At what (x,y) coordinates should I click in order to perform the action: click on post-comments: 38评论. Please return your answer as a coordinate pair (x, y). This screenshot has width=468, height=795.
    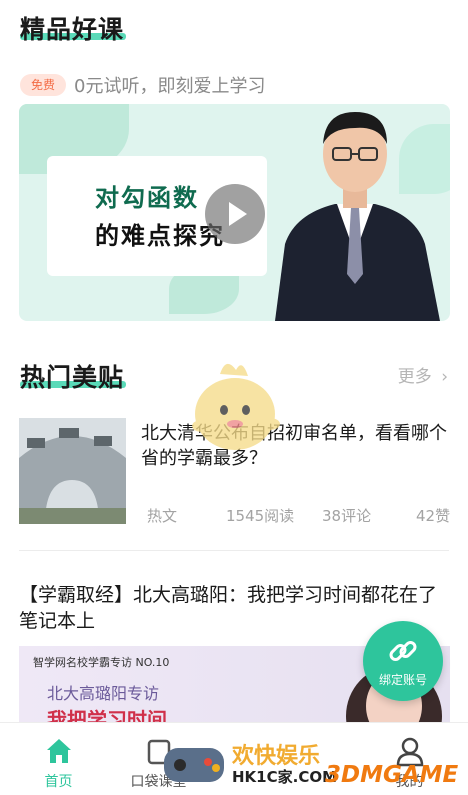
    Looking at the image, I should click on (347, 516).